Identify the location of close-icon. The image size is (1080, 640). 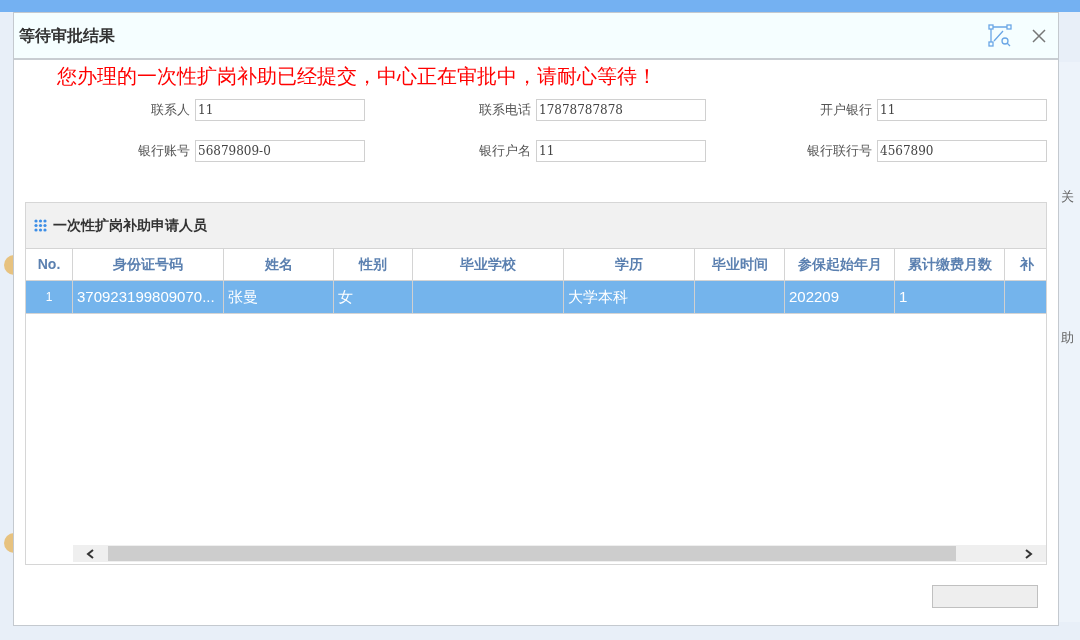
(1039, 35).